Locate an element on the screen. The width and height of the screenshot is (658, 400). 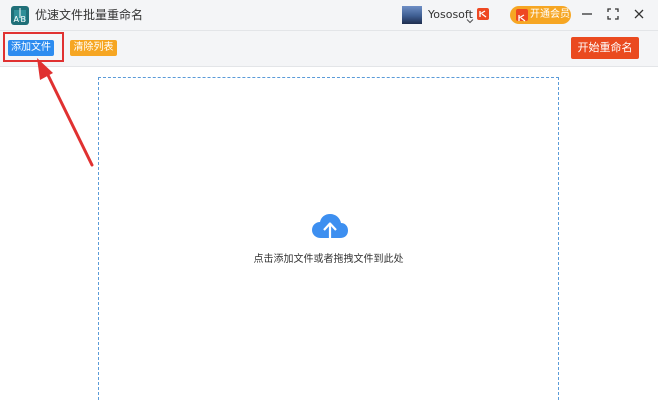
clear-list-button: 清除列表 is located at coordinates (93, 48).